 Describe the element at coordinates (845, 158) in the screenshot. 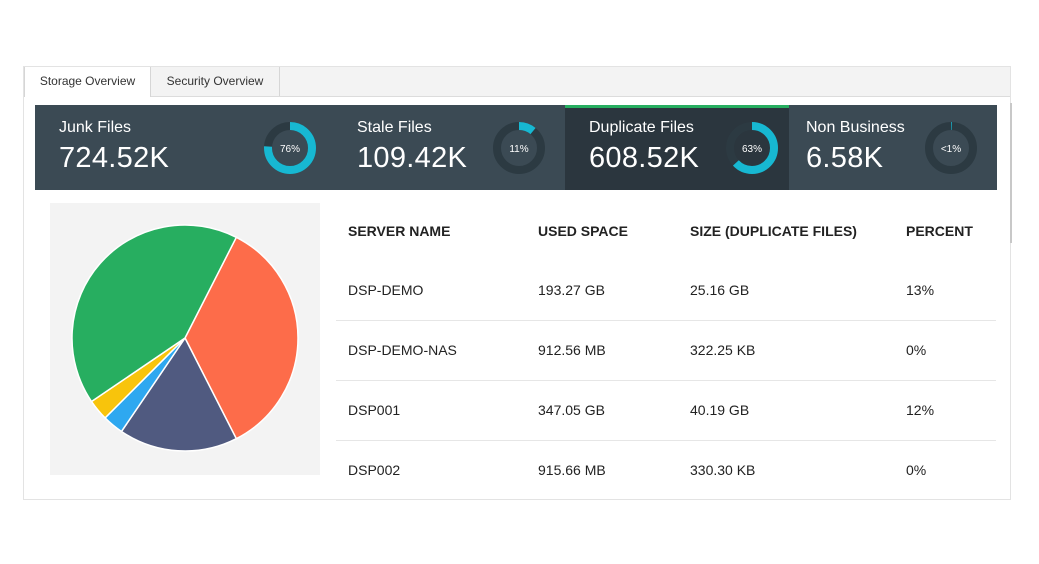

I see `card-value: 6.58K` at that location.